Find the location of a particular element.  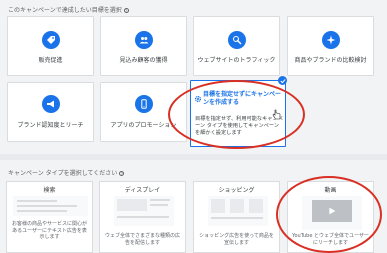

play-icon is located at coordinates (332, 211).